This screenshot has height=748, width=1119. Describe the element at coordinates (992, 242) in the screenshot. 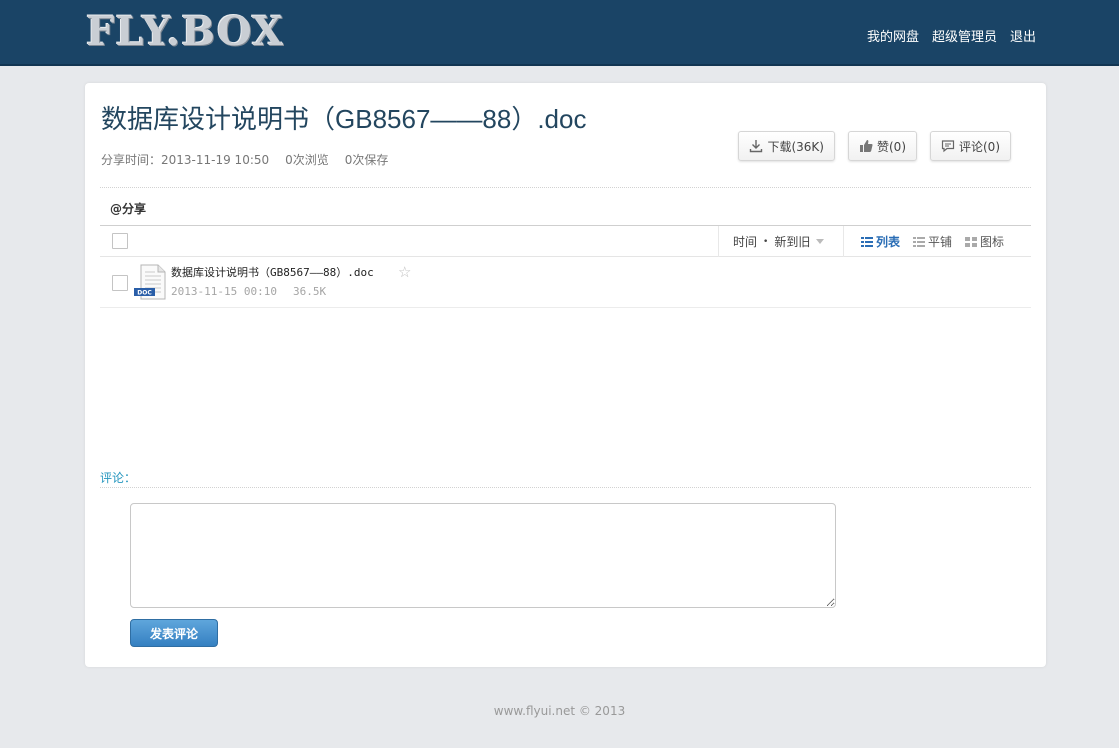

I see `view-icon-label: 图标` at that location.